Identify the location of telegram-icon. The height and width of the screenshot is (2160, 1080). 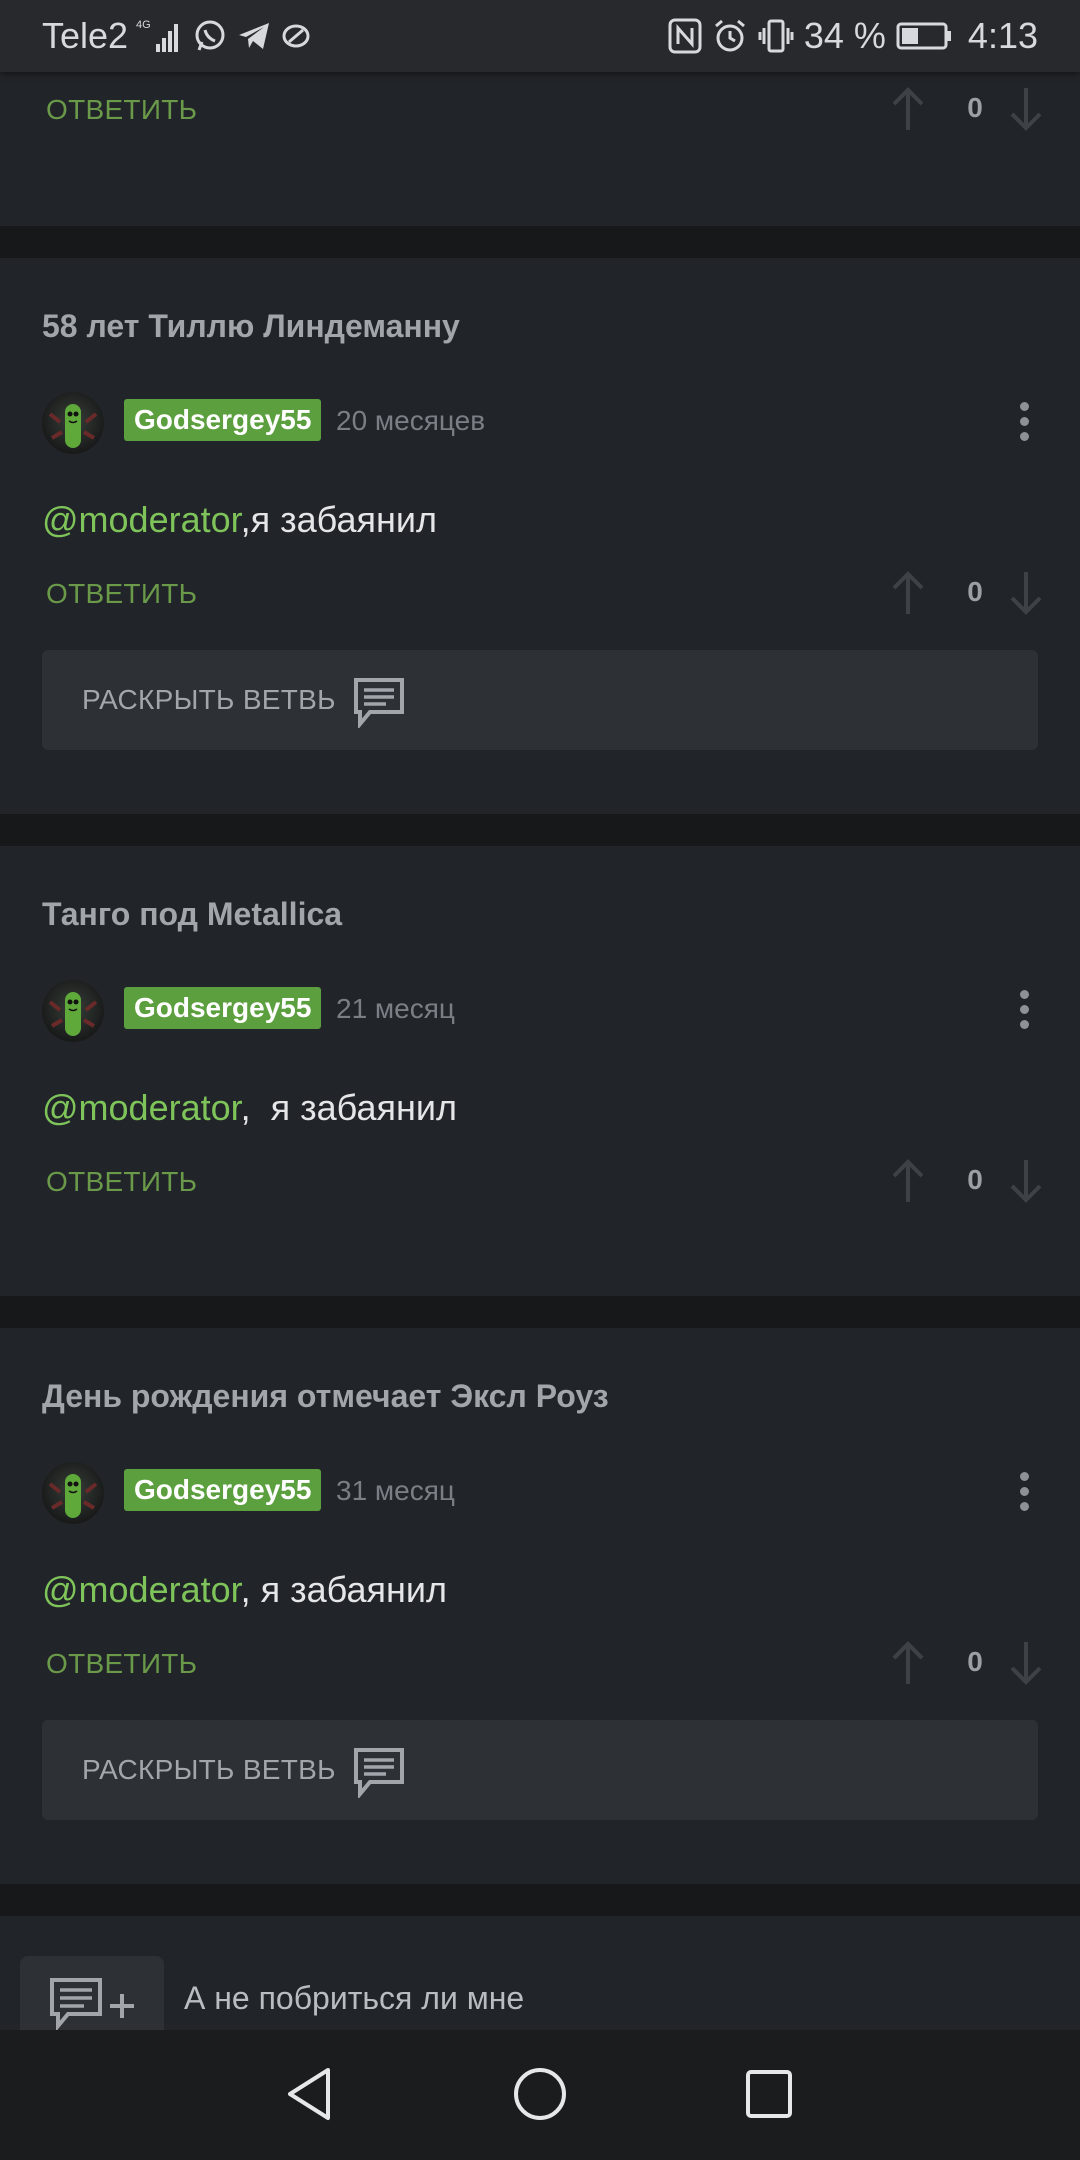
(254, 36).